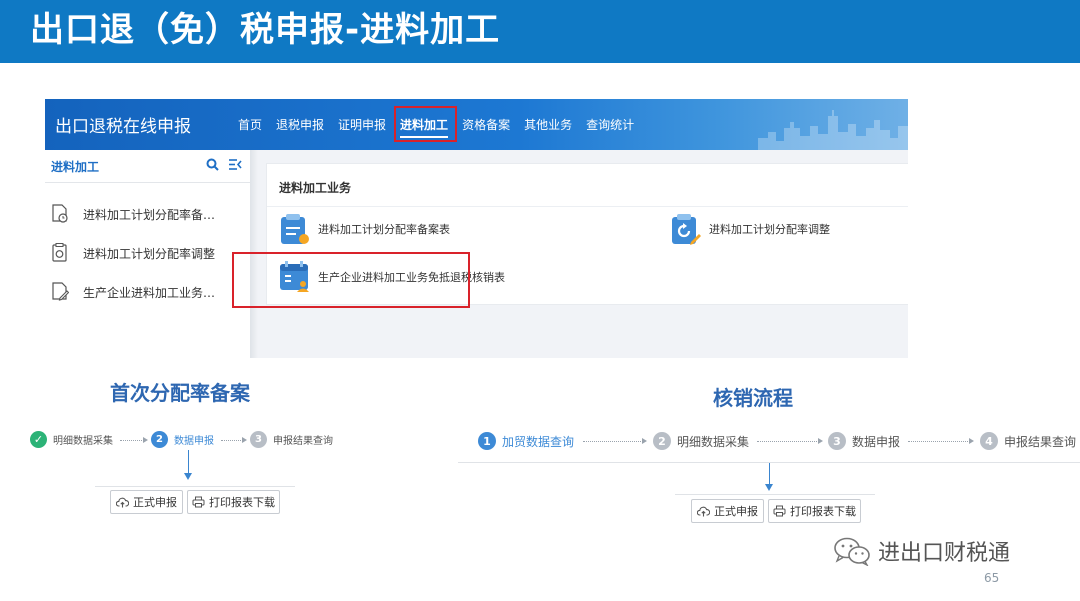  Describe the element at coordinates (147, 166) in the screenshot. I see `sidebar-header: 进料加工` at that location.